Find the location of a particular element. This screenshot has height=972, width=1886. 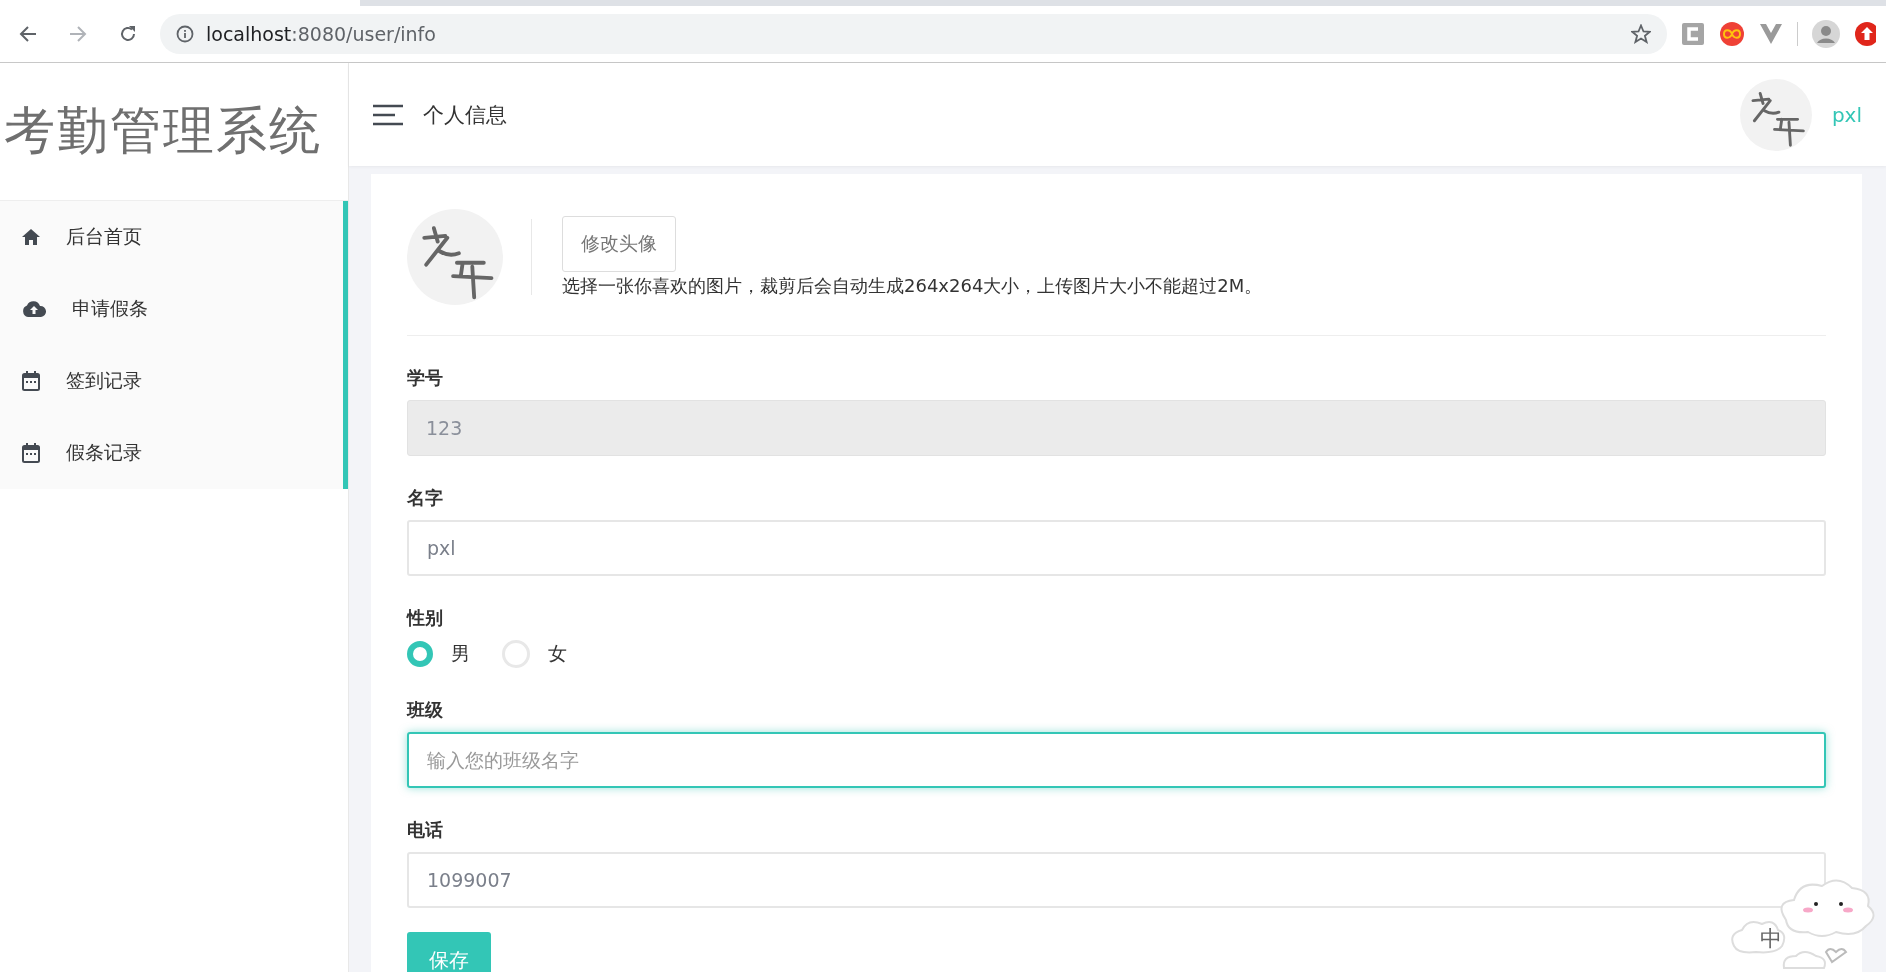

field-label: 名字 is located at coordinates (425, 498).